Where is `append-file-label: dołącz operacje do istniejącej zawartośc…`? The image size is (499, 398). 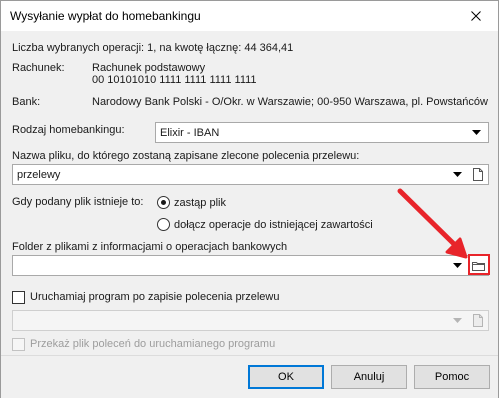
append-file-label: dołącz operacje do istniejącej zawartośc… is located at coordinates (273, 225).